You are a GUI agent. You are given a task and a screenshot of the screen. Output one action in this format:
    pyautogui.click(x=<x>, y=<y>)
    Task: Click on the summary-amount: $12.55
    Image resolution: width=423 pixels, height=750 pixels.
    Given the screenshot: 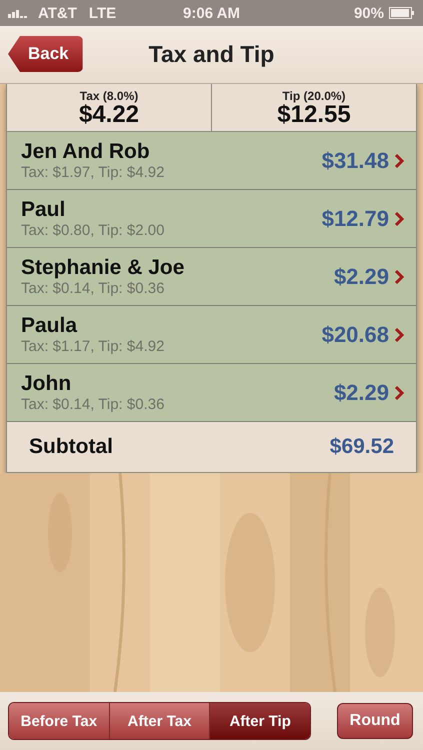 What is the action you would take?
    pyautogui.click(x=314, y=114)
    